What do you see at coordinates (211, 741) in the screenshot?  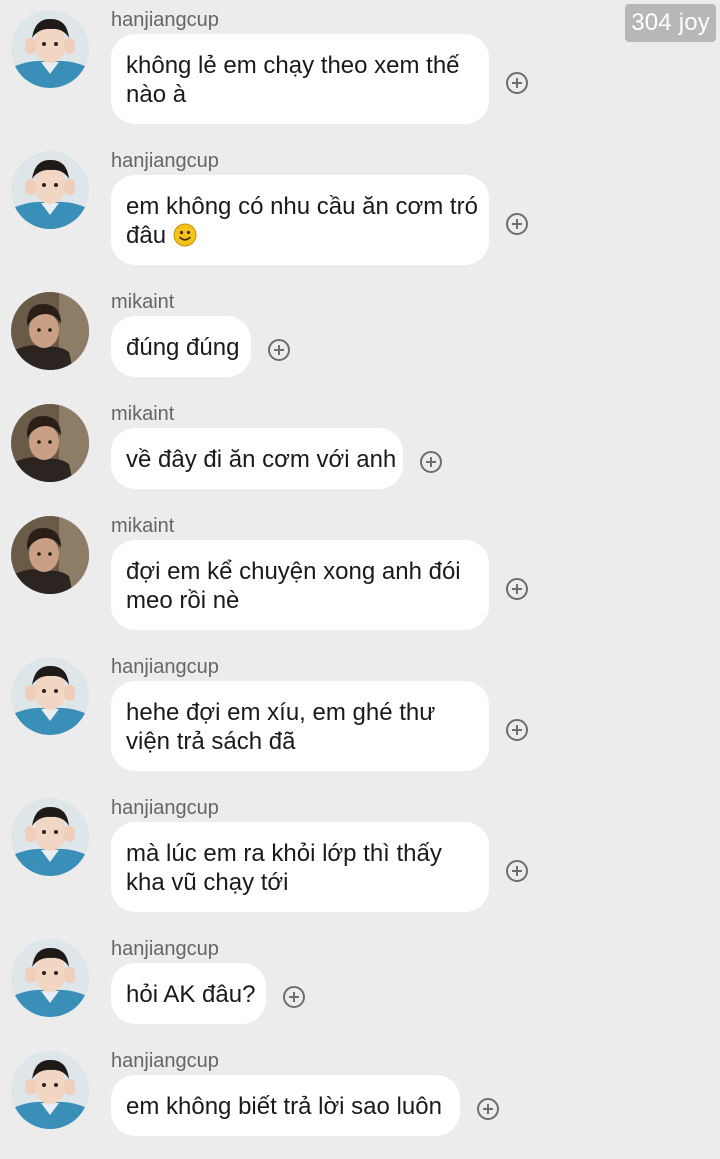 I see `message-text: viện trả sách đã` at bounding box center [211, 741].